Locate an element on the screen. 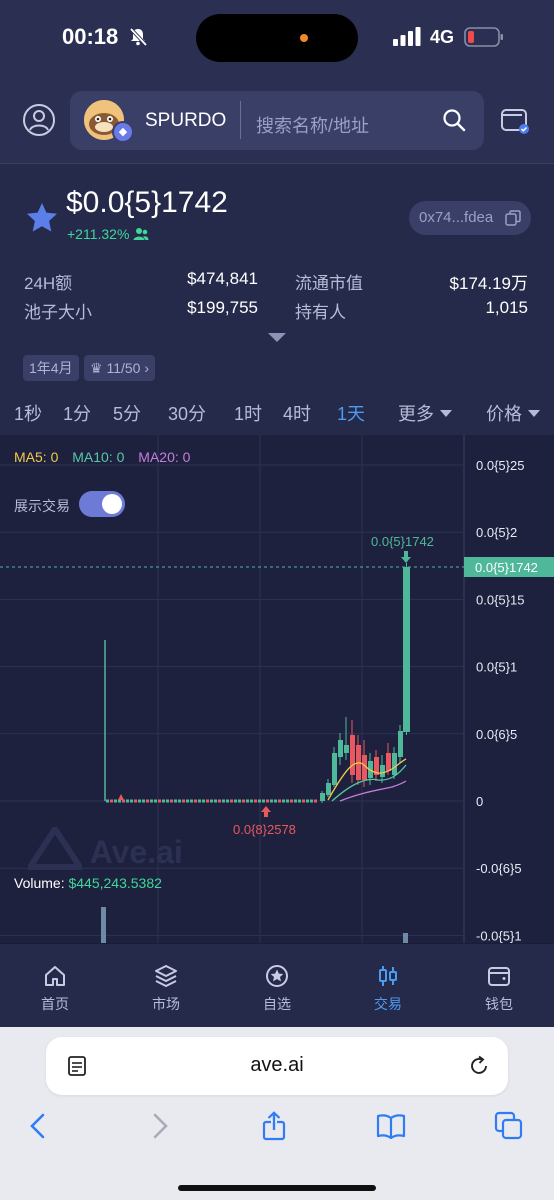 The image size is (554, 1200). tab-trade-label: 交易 is located at coordinates (388, 1004).